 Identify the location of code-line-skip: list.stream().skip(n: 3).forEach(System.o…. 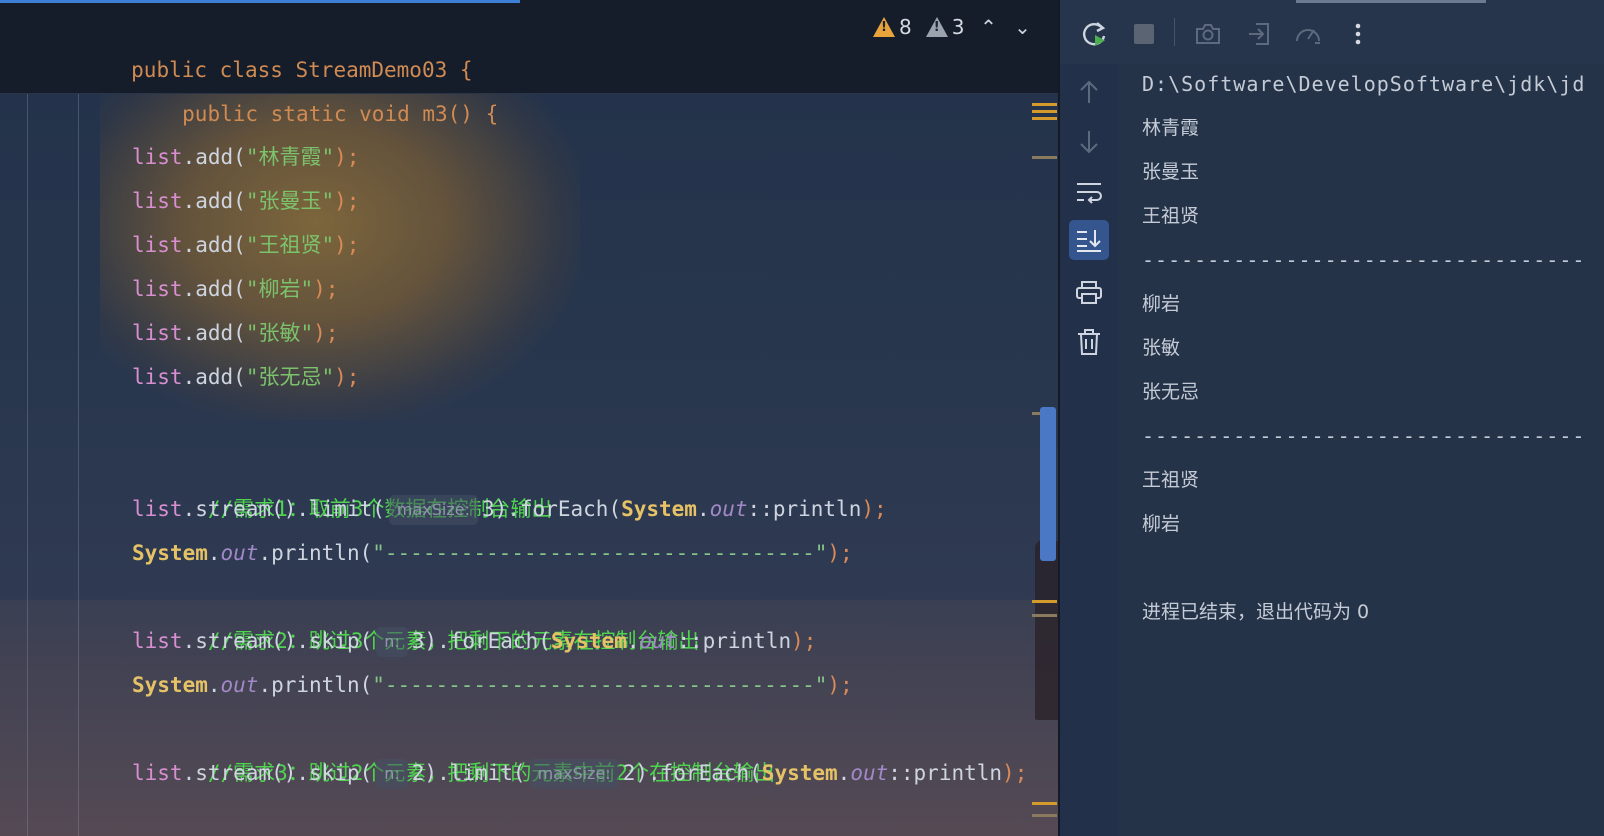
(474, 641).